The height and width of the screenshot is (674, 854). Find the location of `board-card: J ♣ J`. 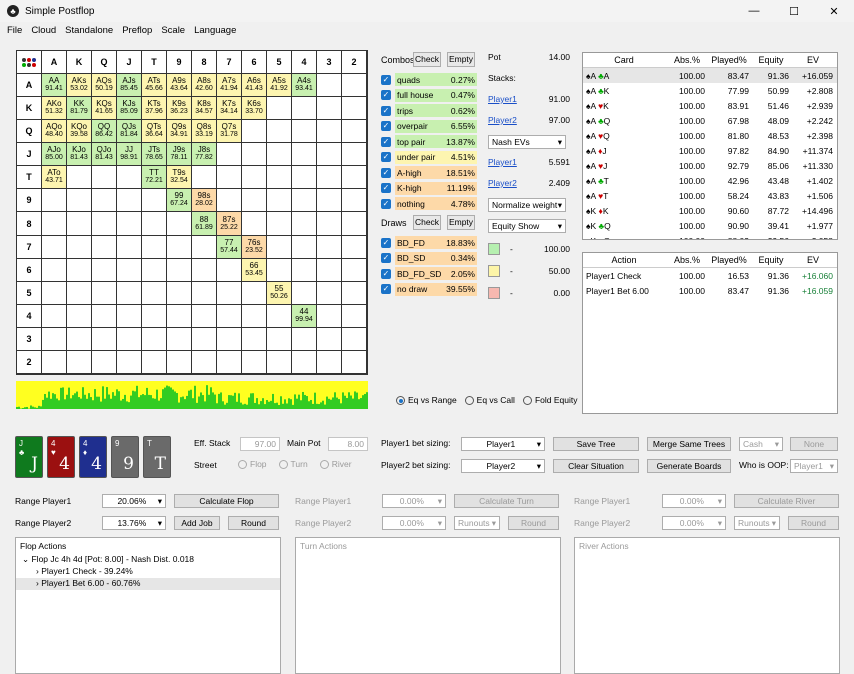

board-card: J ♣ J is located at coordinates (29, 457).